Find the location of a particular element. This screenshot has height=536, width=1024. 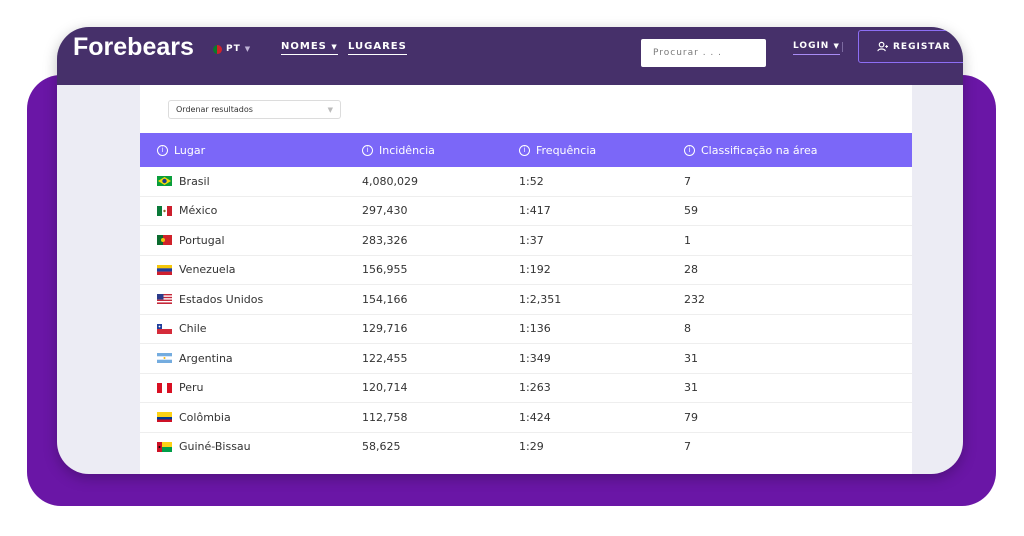

search-input is located at coordinates (703, 53).